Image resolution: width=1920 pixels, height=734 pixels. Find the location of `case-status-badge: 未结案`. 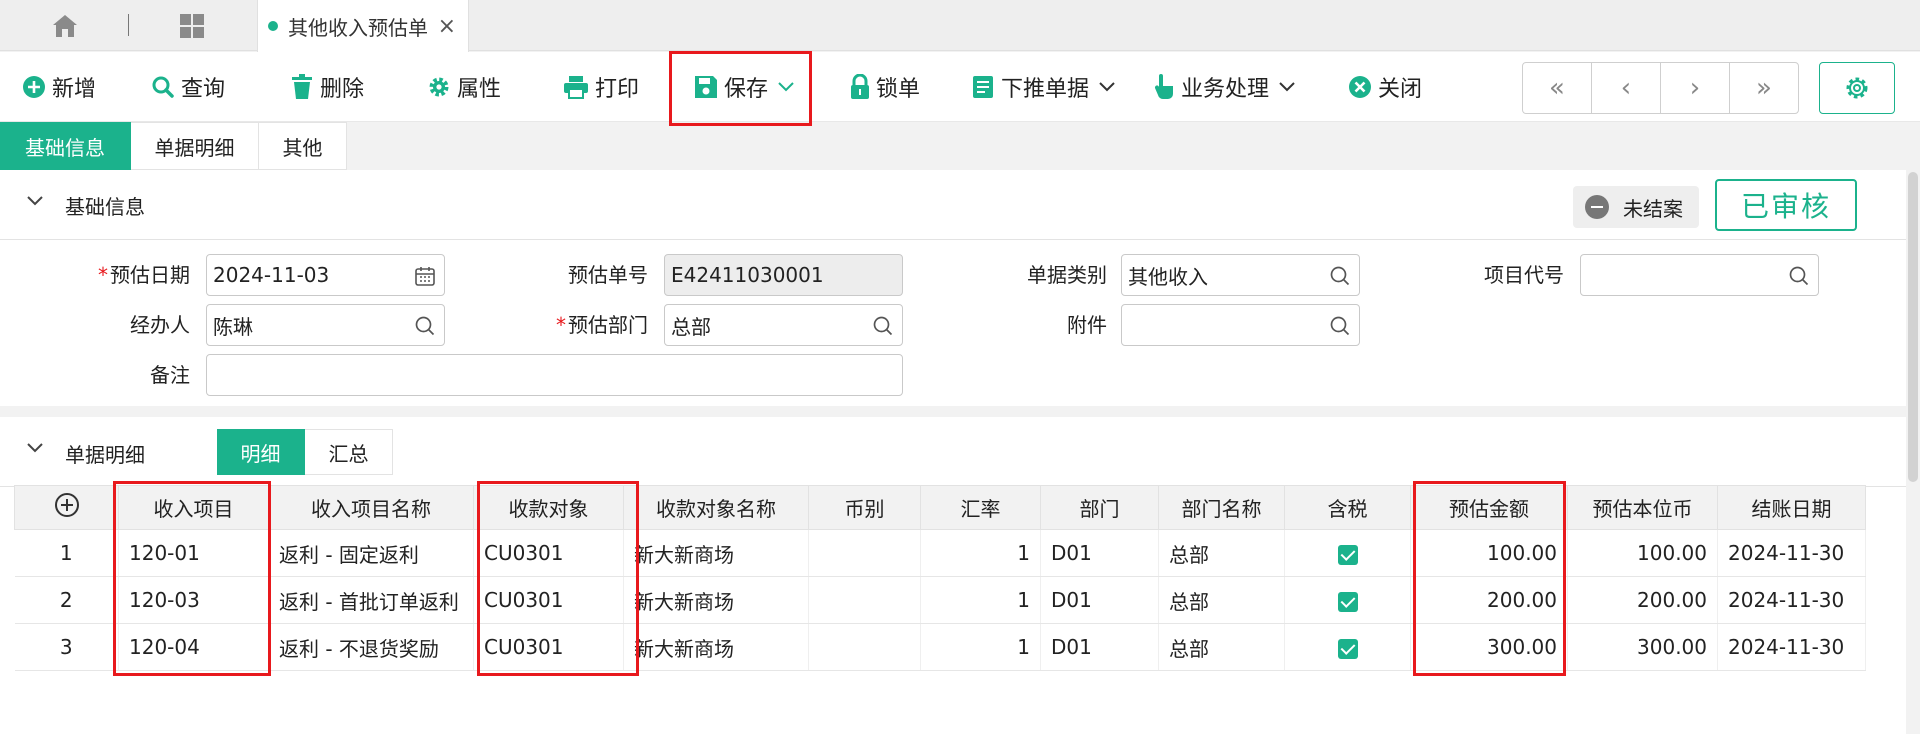

case-status-badge: 未结案 is located at coordinates (1636, 207).